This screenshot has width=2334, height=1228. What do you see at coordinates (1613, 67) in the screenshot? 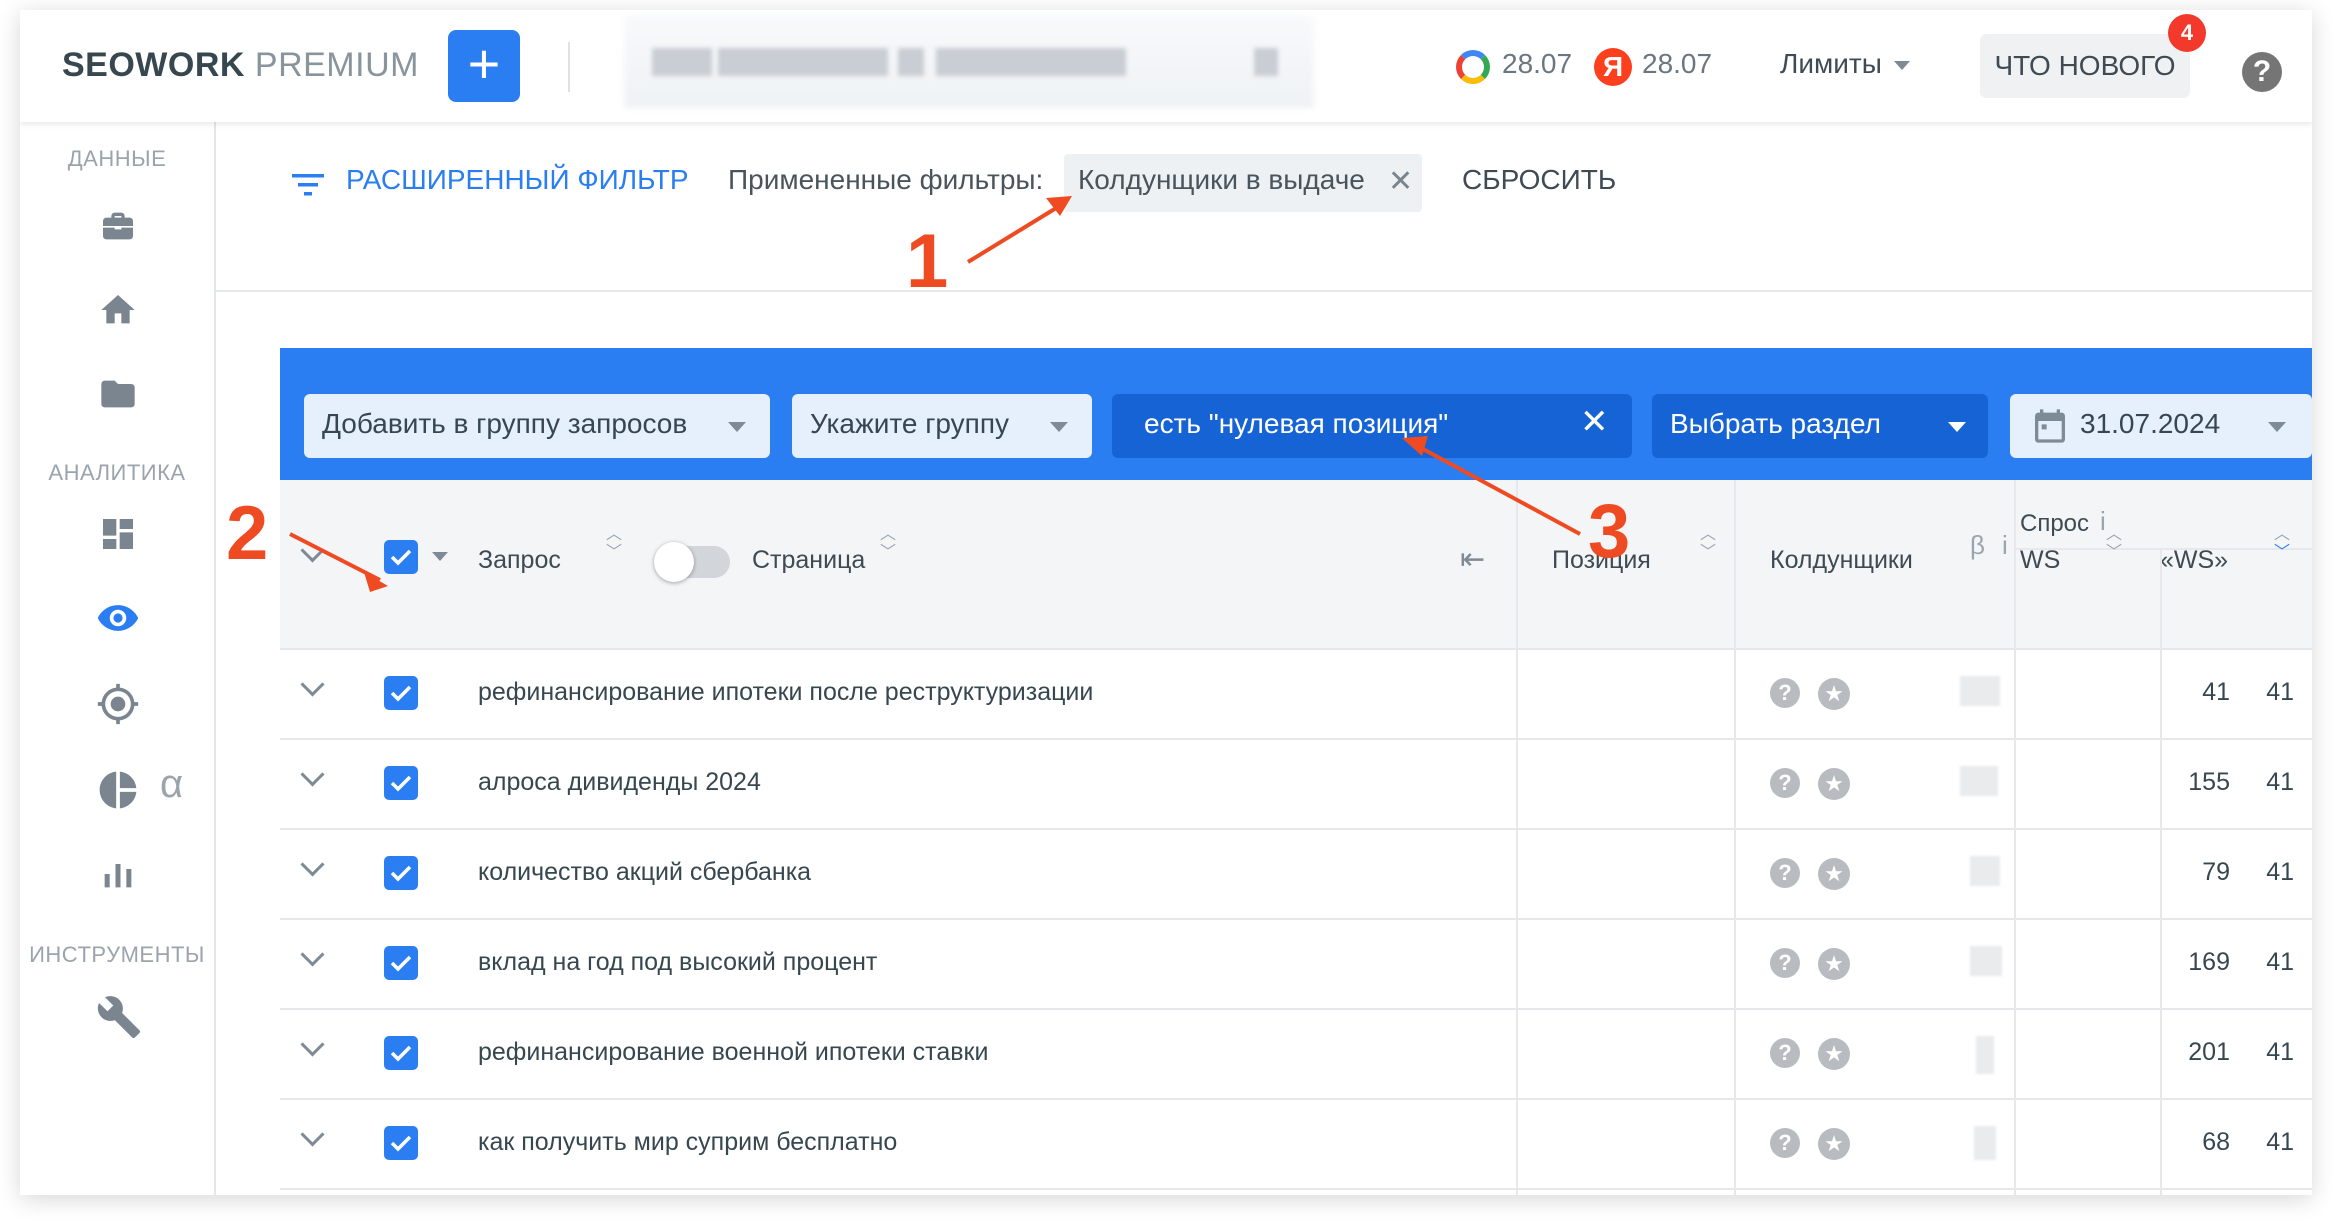
I see `yandex-icon: Я` at bounding box center [1613, 67].